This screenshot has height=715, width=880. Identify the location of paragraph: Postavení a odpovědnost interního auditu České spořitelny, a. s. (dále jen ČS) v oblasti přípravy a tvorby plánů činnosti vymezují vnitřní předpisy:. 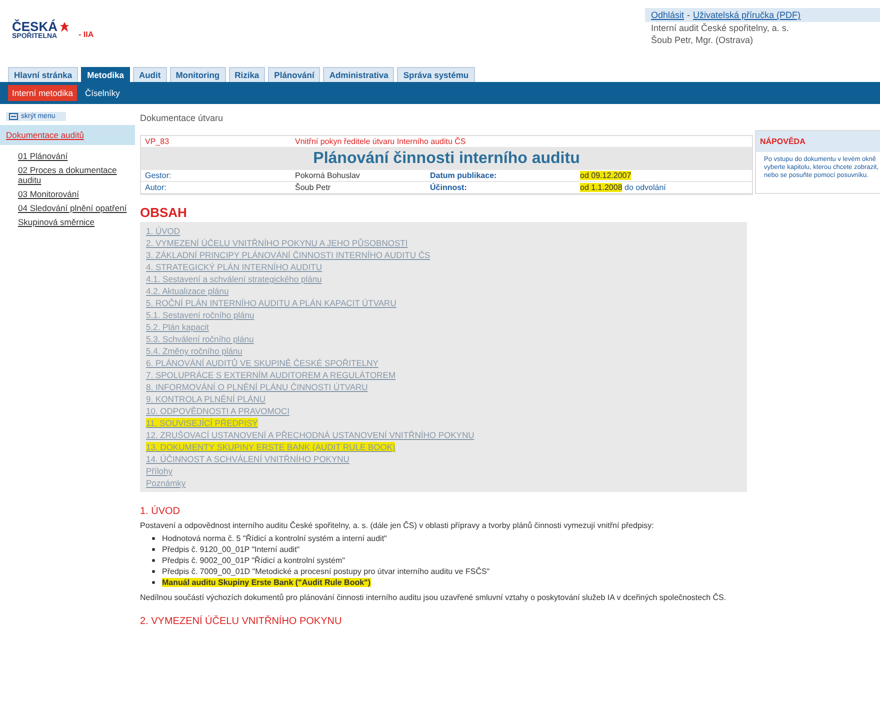
(397, 525).